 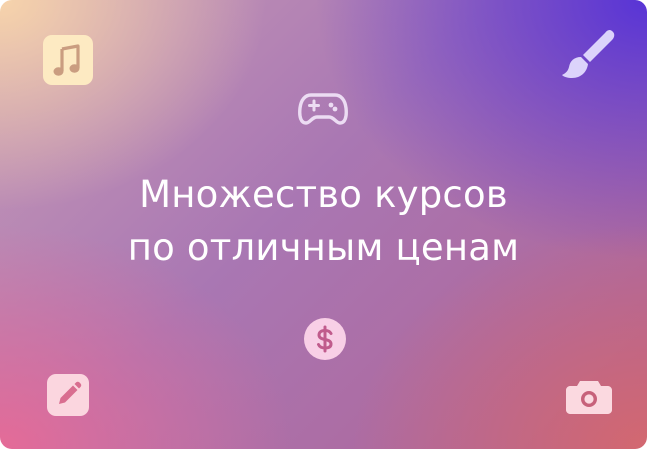 I want to click on paintbrush-icon, so click(x=589, y=56).